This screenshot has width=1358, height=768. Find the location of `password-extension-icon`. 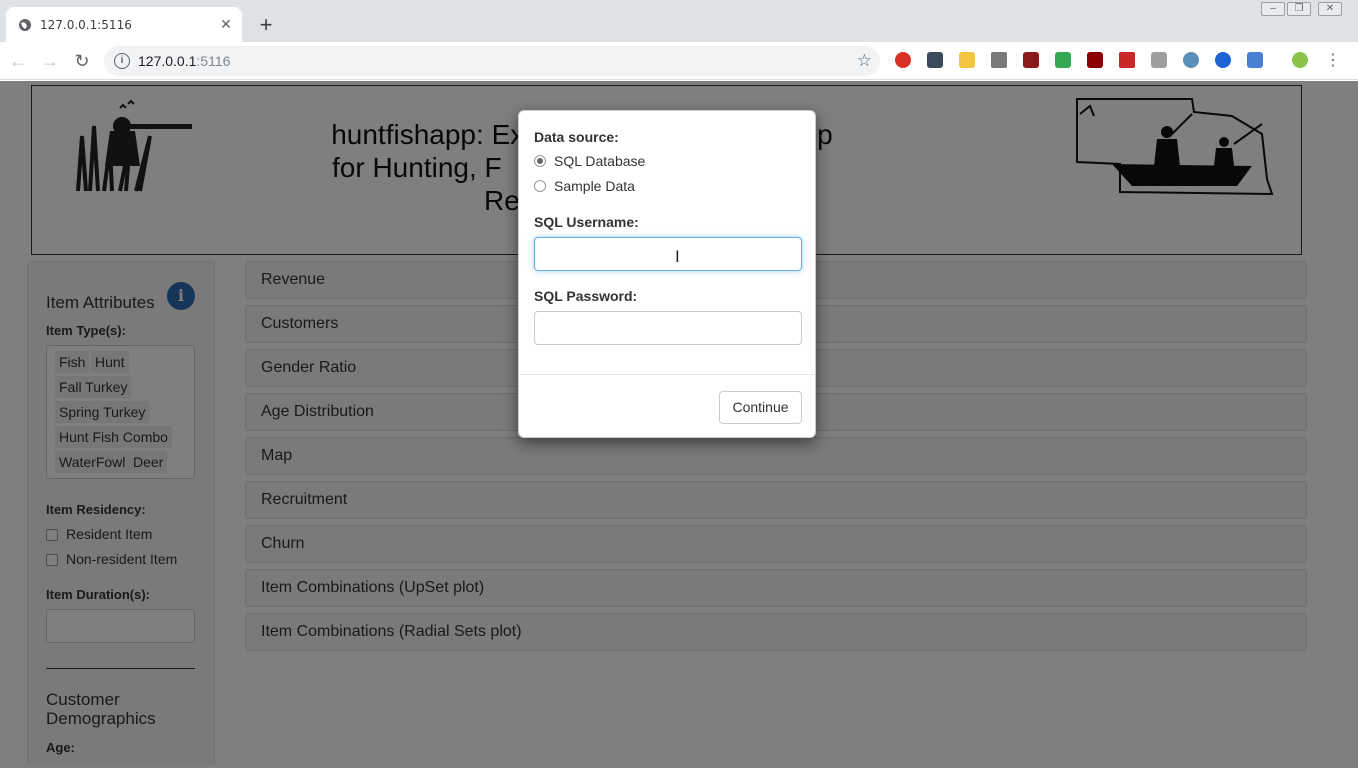

password-extension-icon is located at coordinates (935, 60).